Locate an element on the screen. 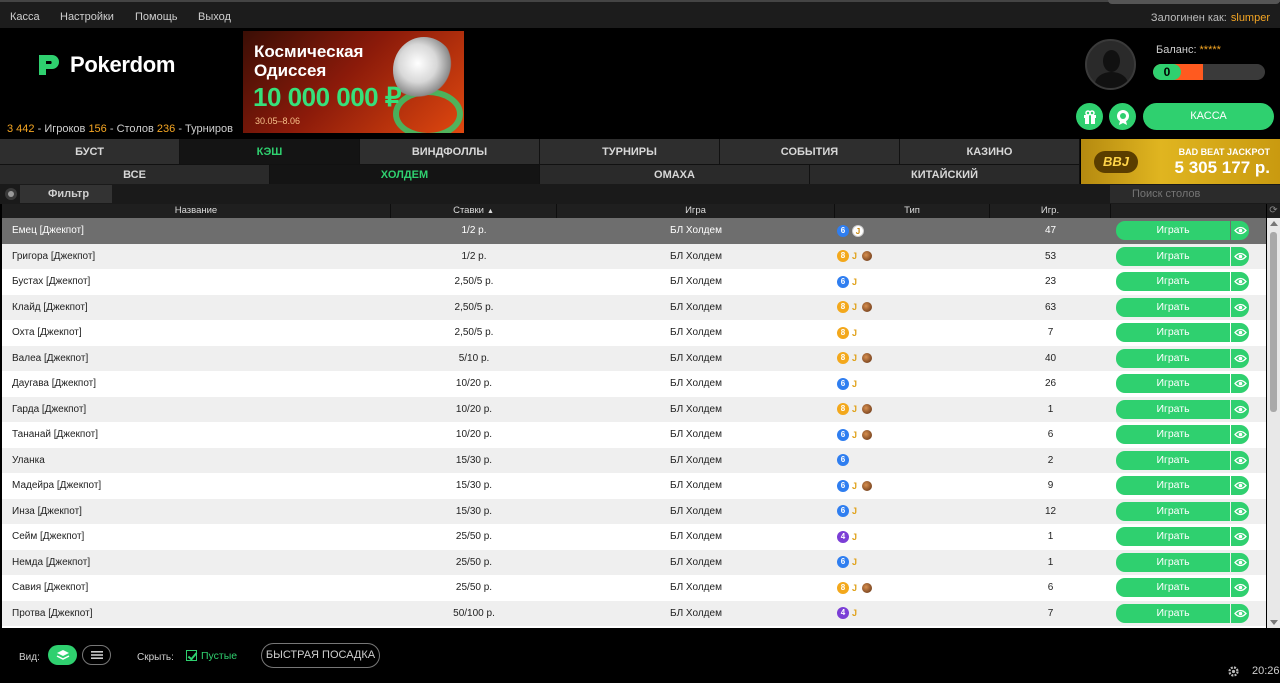  table-scrollbar is located at coordinates (1273, 423).